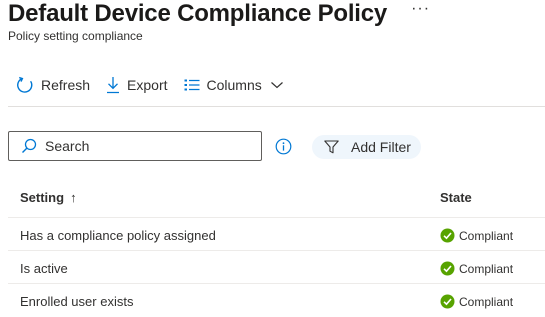  Describe the element at coordinates (25, 84) in the screenshot. I see `refresh-icon` at that location.